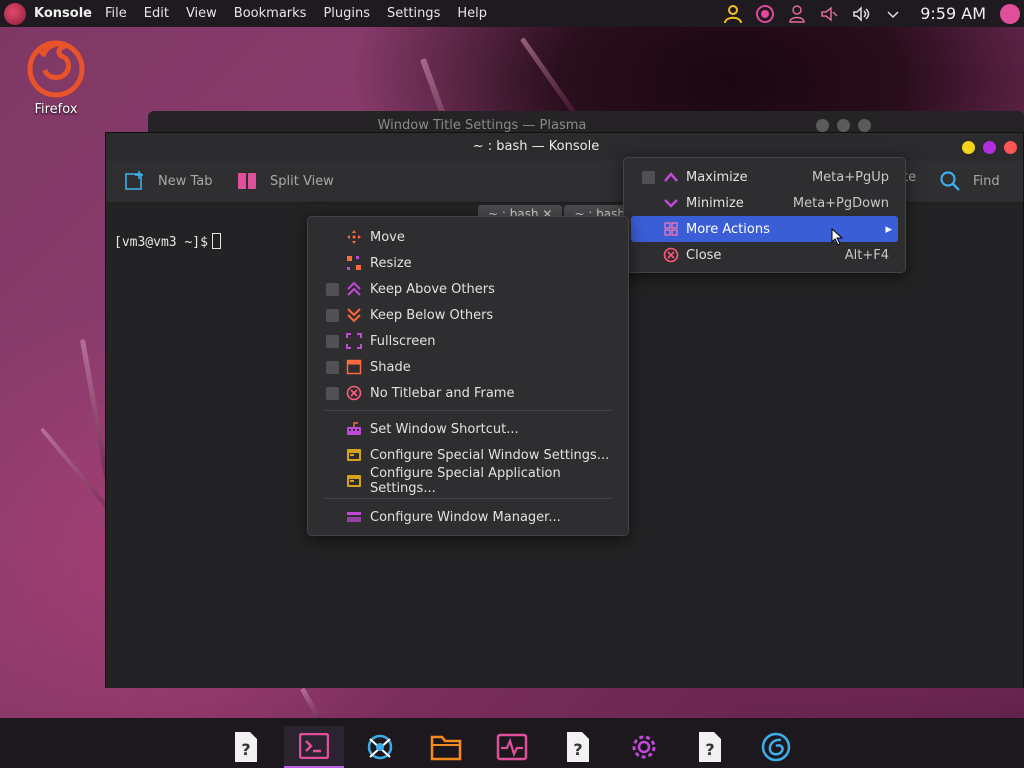 This screenshot has width=1024, height=768. What do you see at coordinates (468, 263) in the screenshot?
I see `menu-item-resize: Resize` at bounding box center [468, 263].